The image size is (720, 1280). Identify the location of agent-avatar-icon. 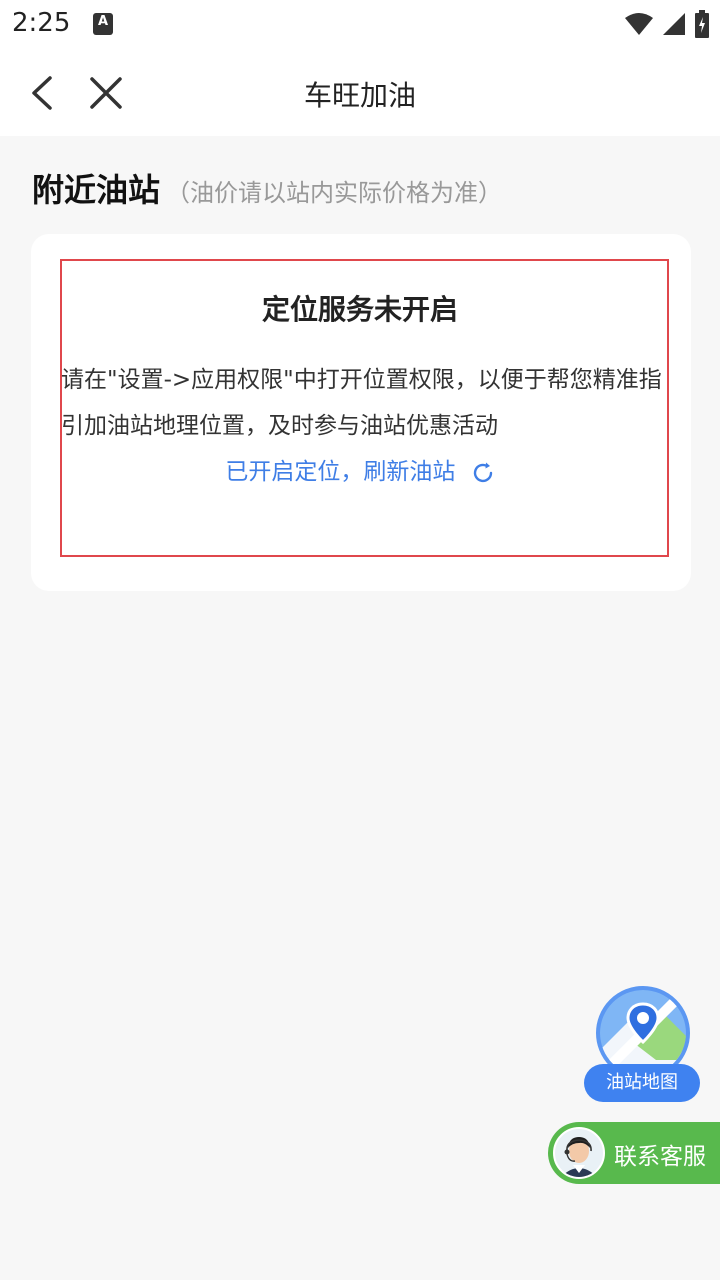
(579, 1153).